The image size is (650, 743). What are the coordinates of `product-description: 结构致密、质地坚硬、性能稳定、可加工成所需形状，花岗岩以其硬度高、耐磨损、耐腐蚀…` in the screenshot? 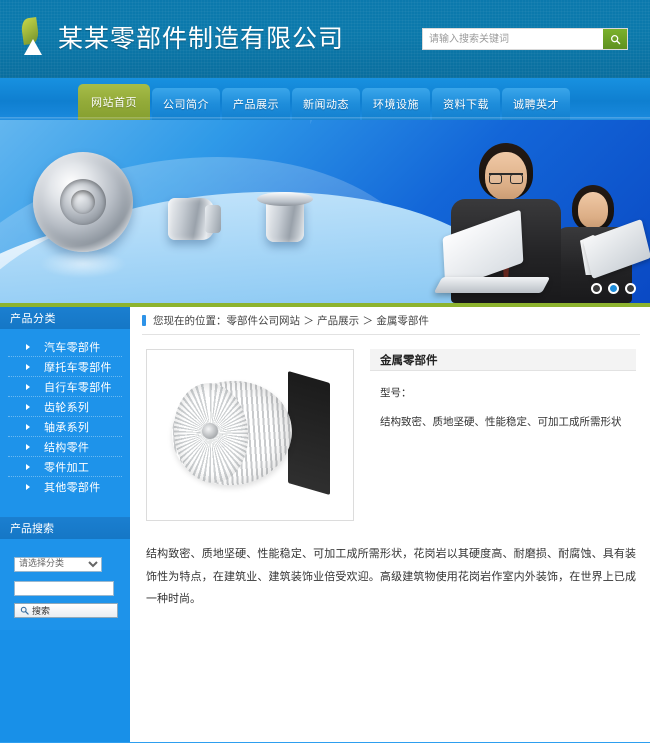 It's located at (391, 576).